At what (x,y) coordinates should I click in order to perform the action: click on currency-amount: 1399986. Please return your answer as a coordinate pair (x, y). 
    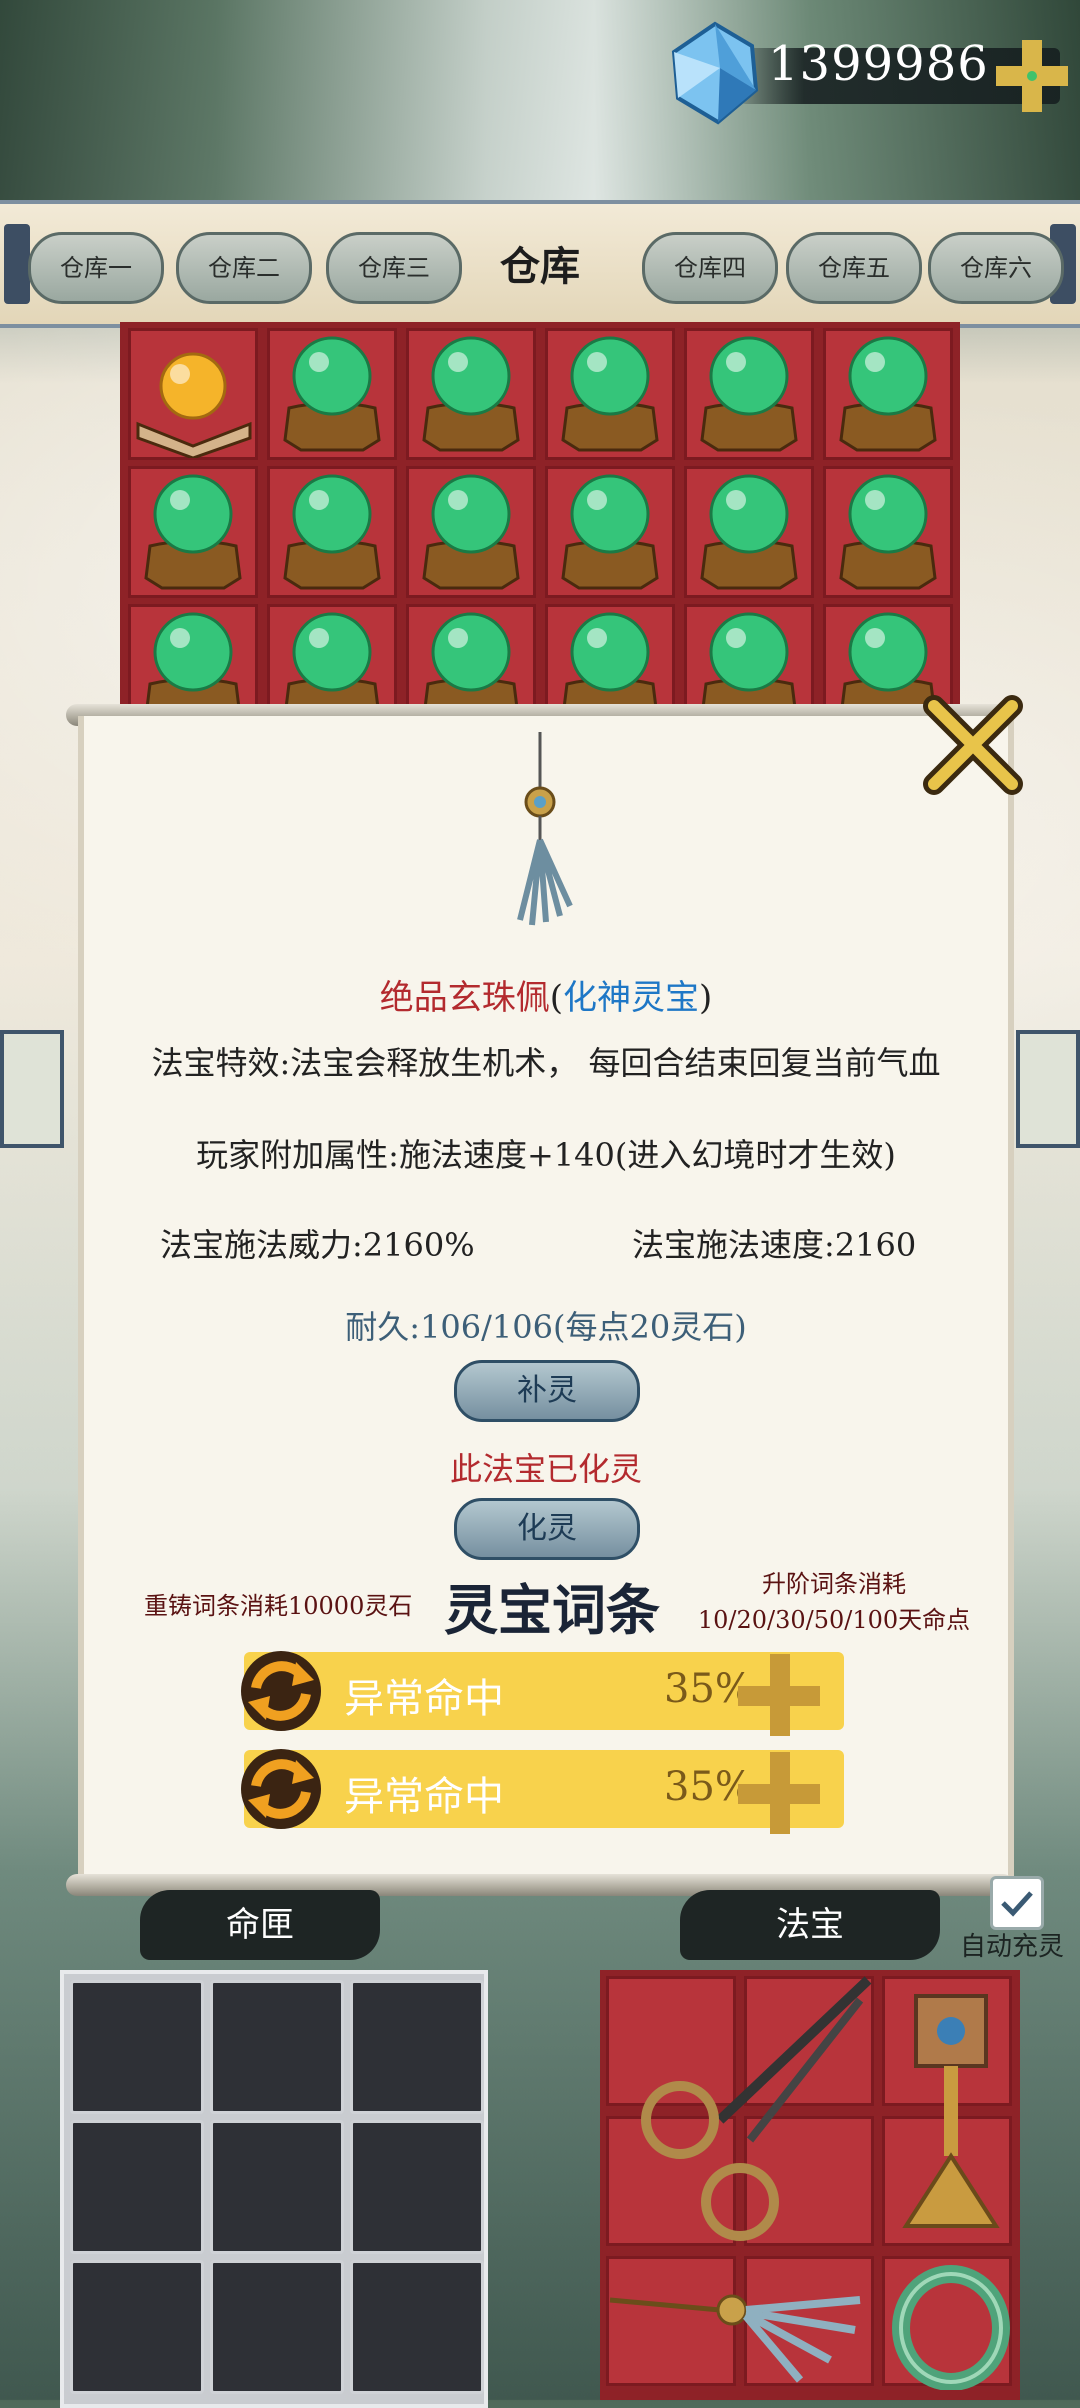
    Looking at the image, I should click on (878, 64).